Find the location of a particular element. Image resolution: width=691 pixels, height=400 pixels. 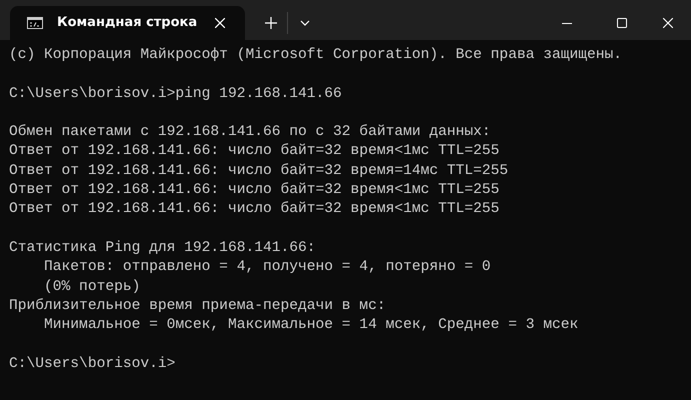

terminal-line: C:\Users\borisov.i>ping 192.168.141.66 is located at coordinates (175, 94).